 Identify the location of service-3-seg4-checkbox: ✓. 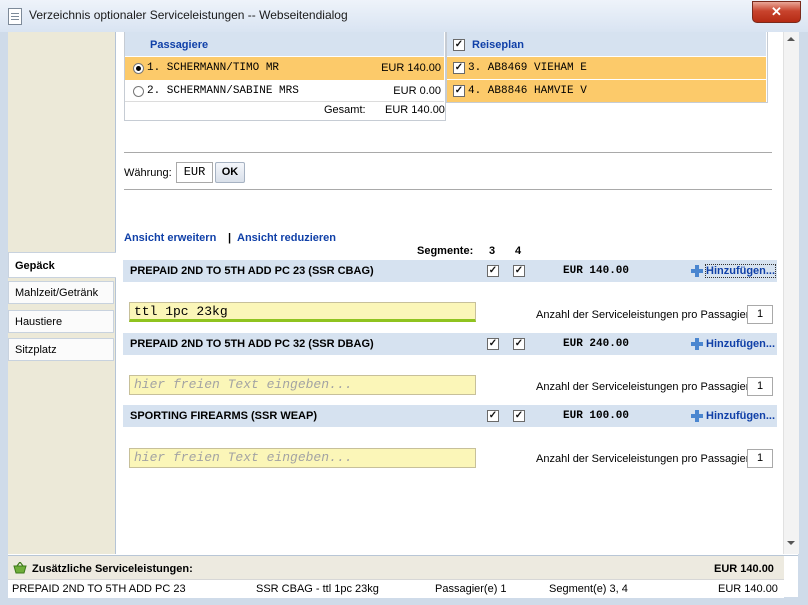
(519, 416).